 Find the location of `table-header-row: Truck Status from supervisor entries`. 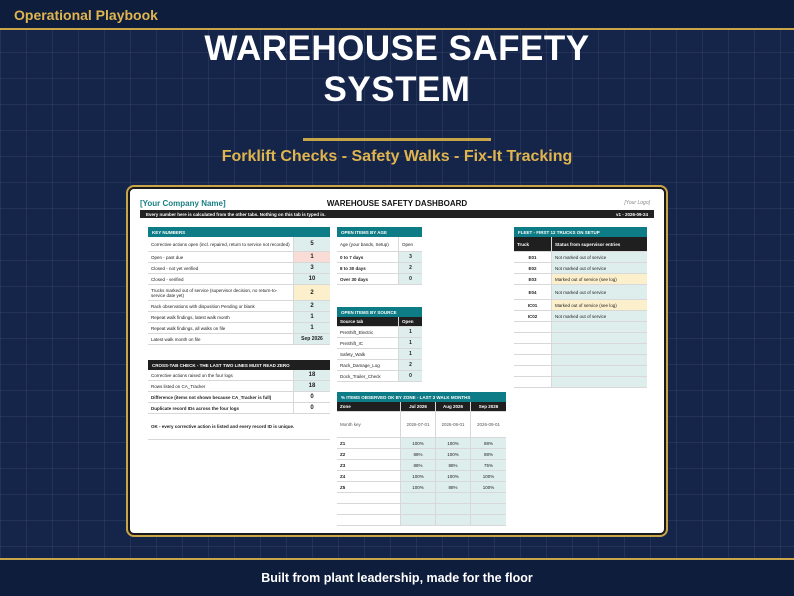

table-header-row: Truck Status from supervisor entries is located at coordinates (580, 244).